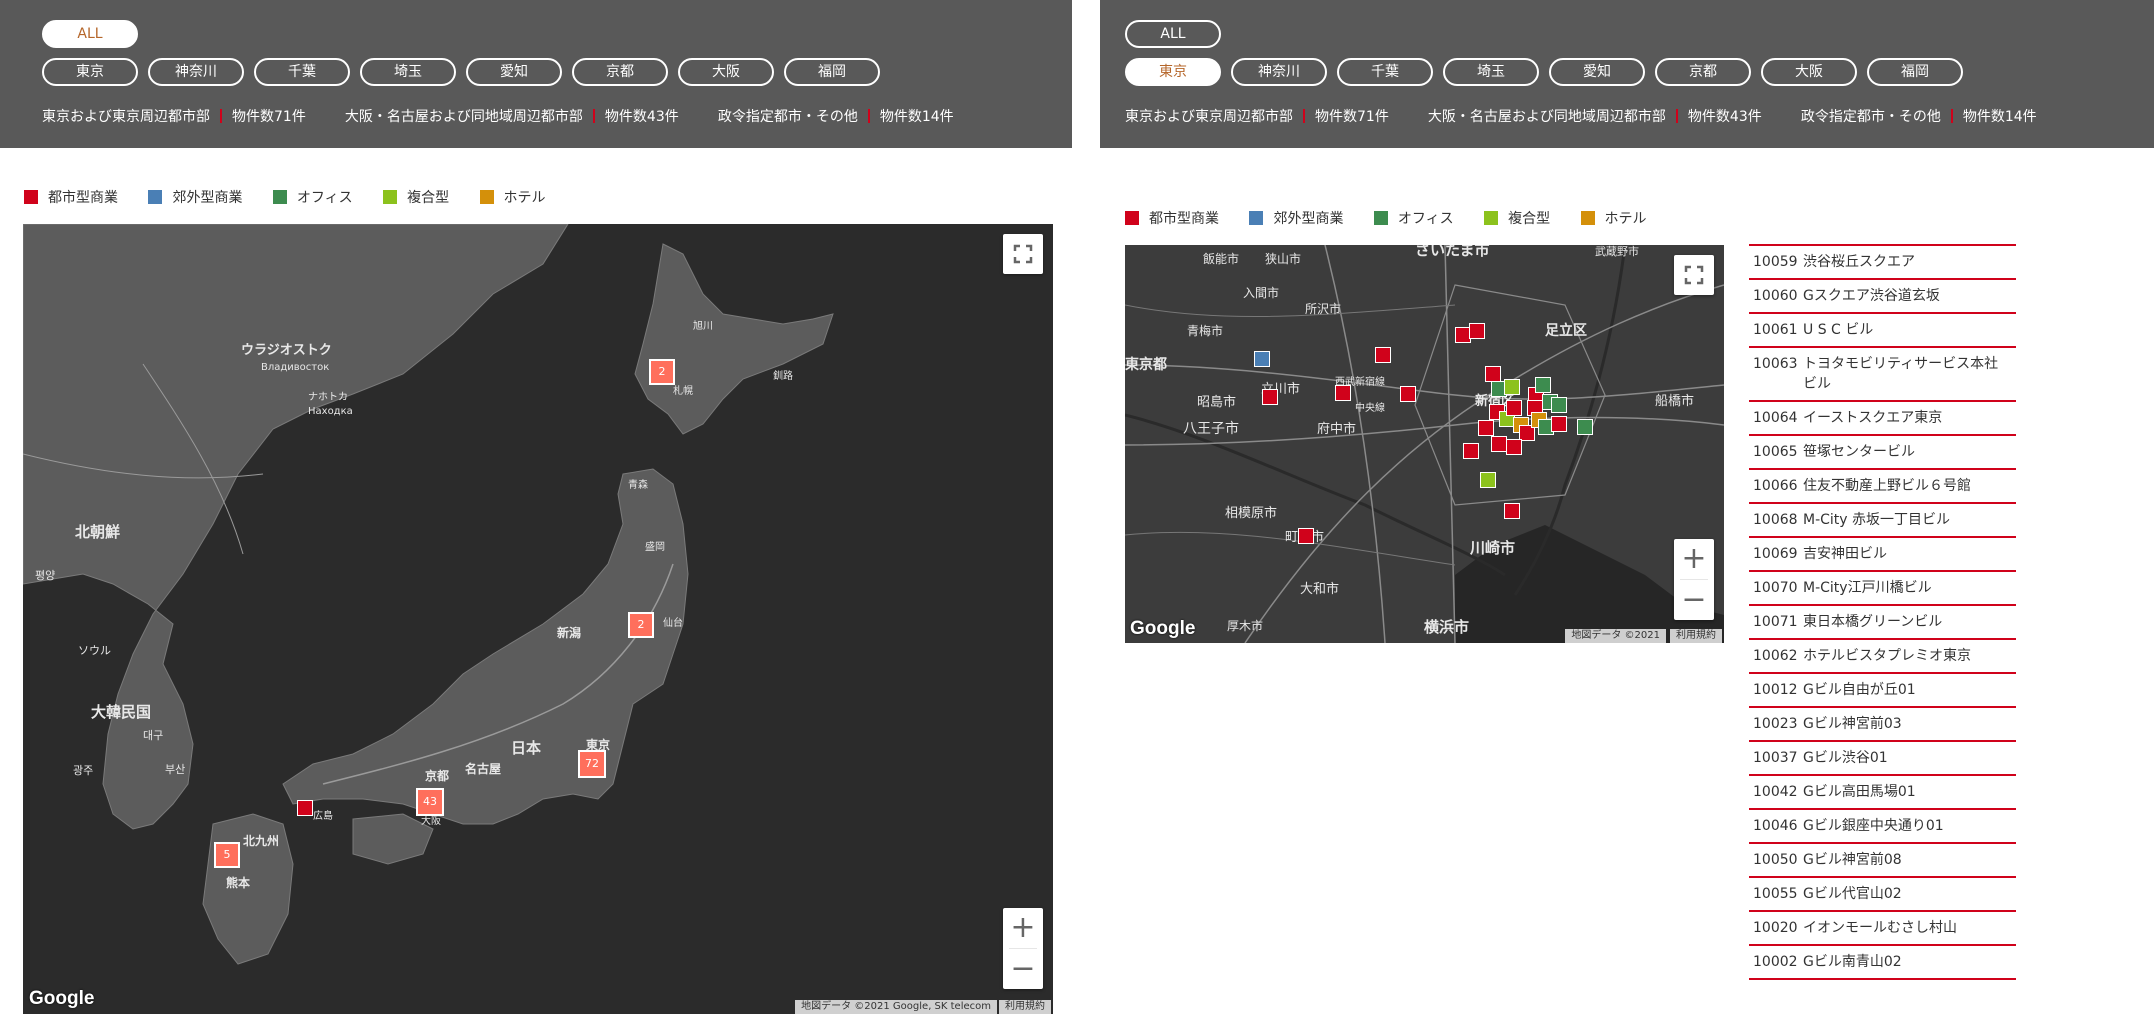  I want to click on property-name: Gビル高田馬場01, so click(1859, 792).